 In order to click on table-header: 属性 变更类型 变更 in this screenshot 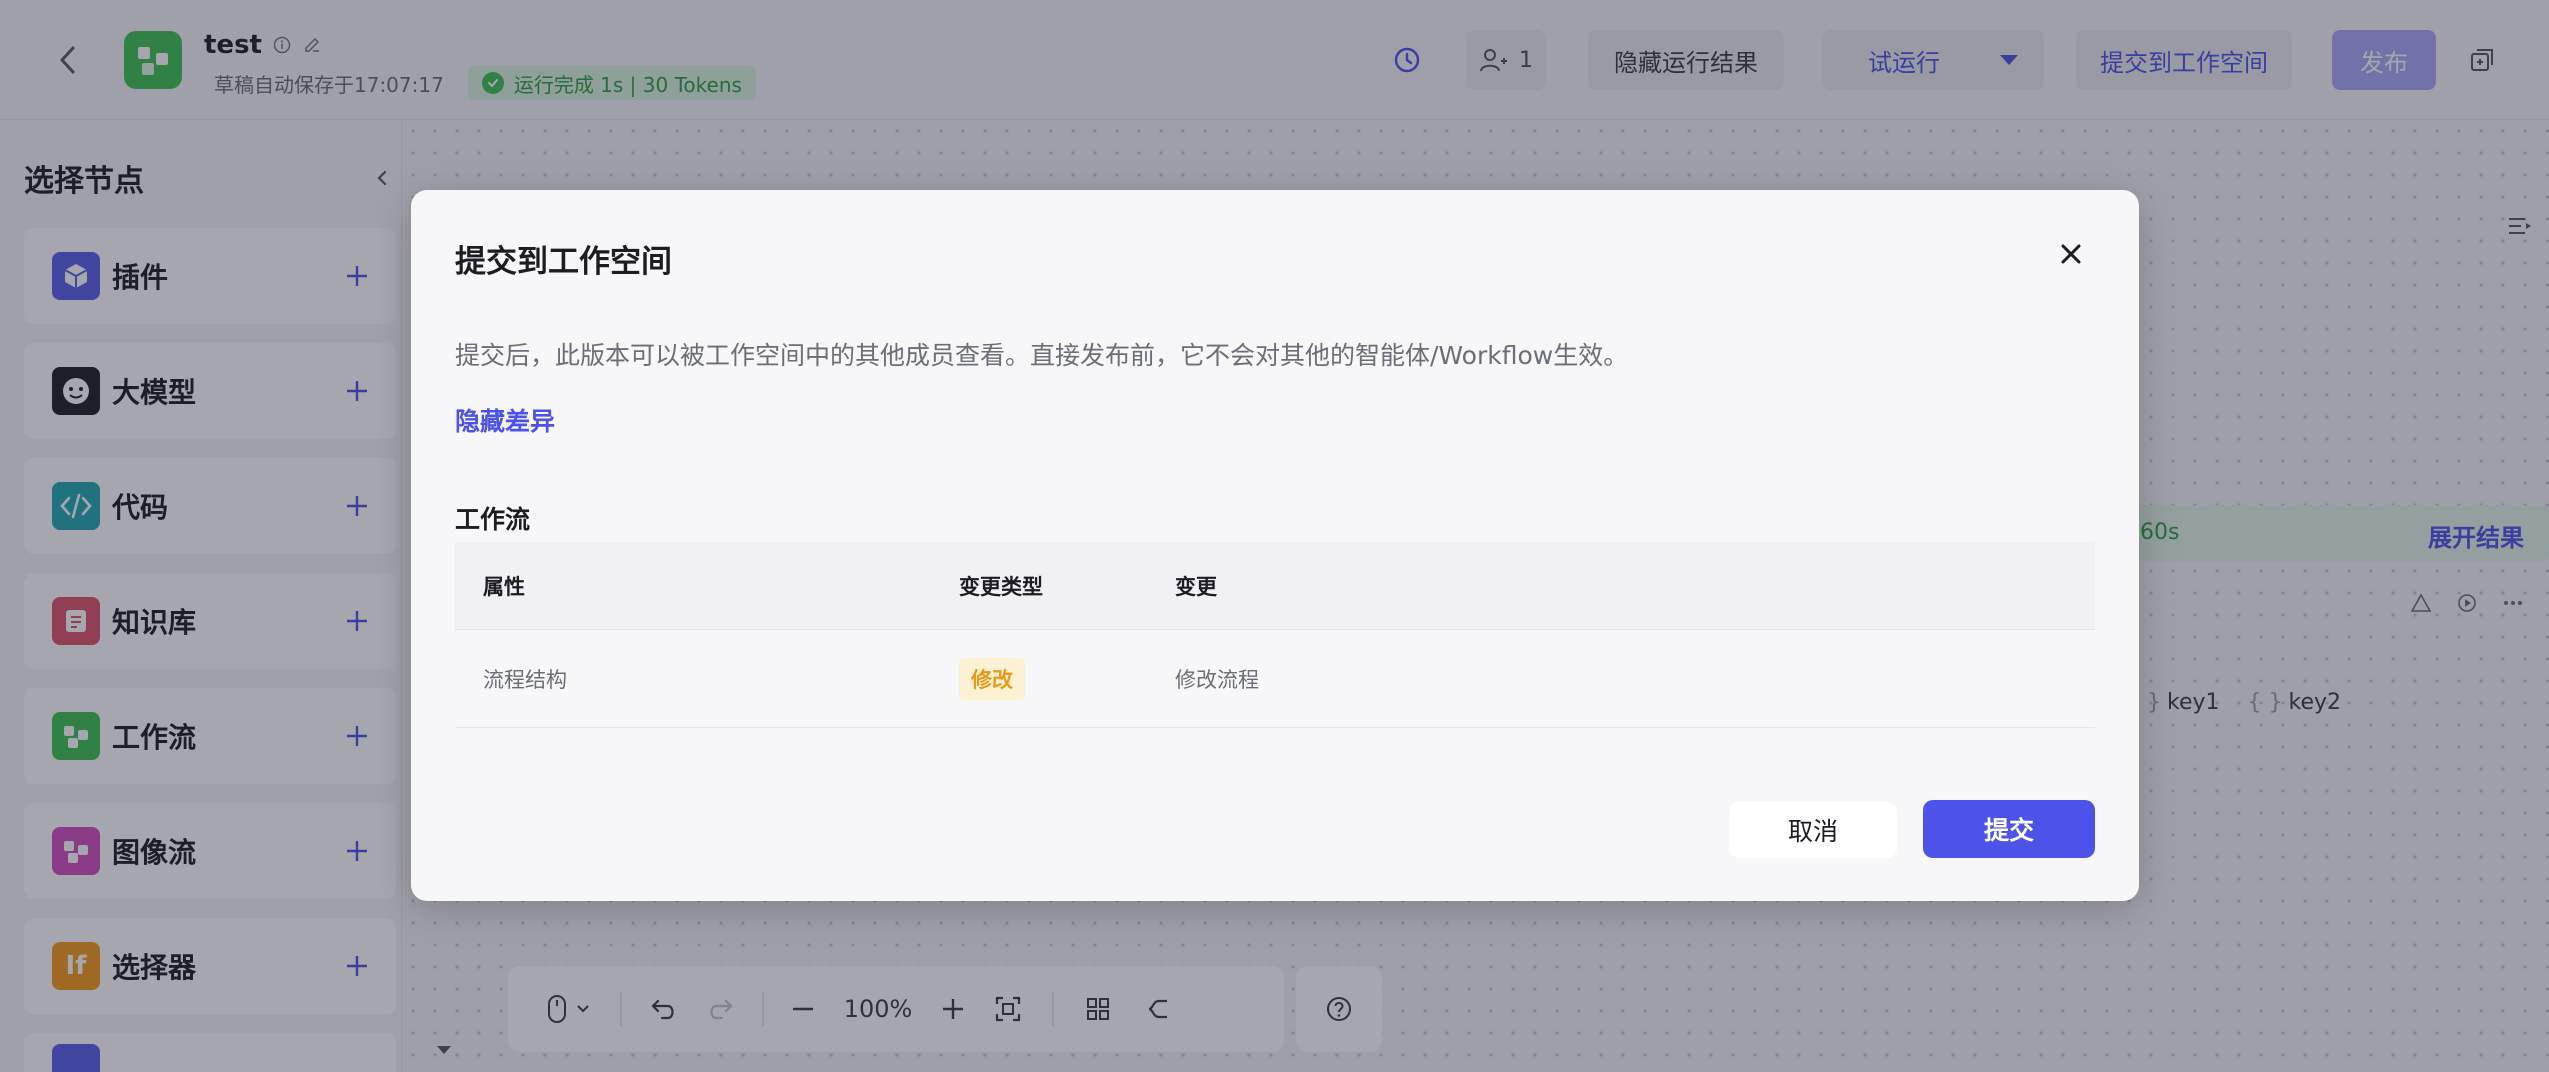, I will do `click(1275, 586)`.